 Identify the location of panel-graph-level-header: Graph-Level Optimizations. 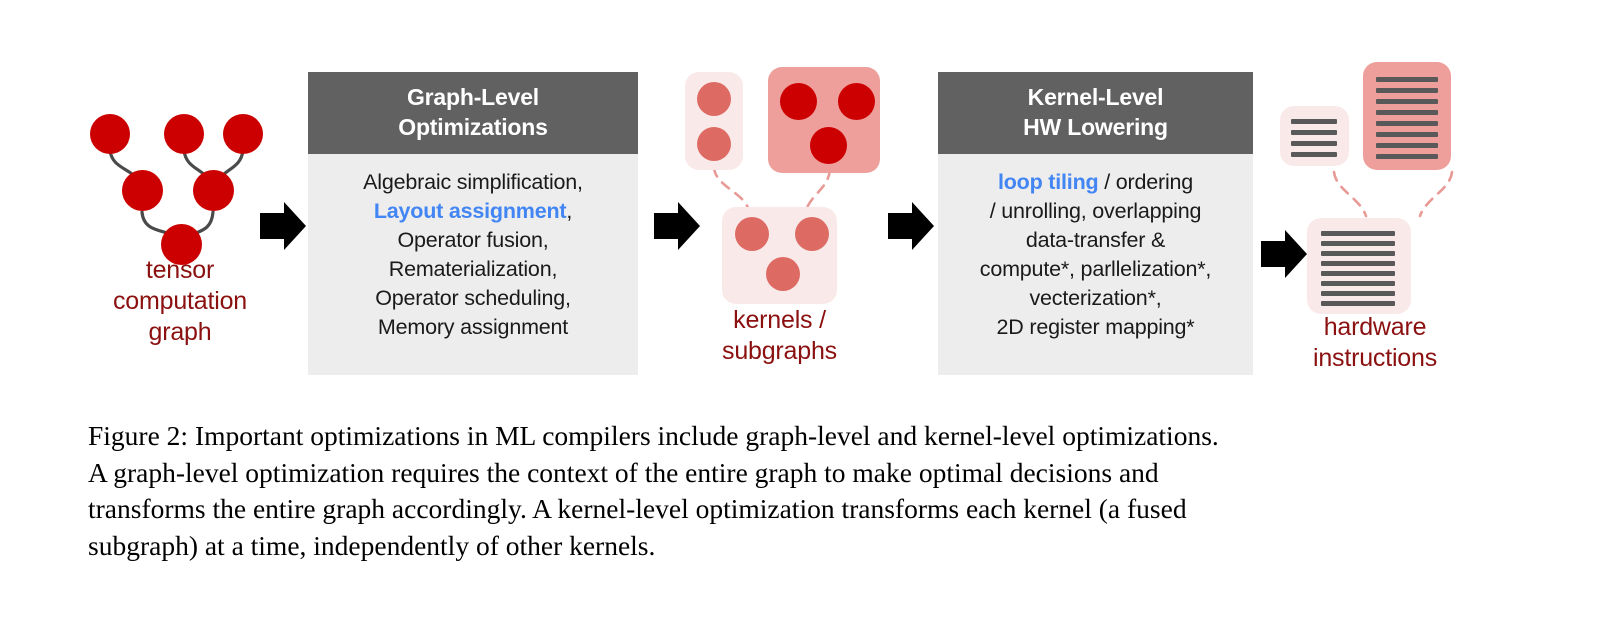
(473, 113).